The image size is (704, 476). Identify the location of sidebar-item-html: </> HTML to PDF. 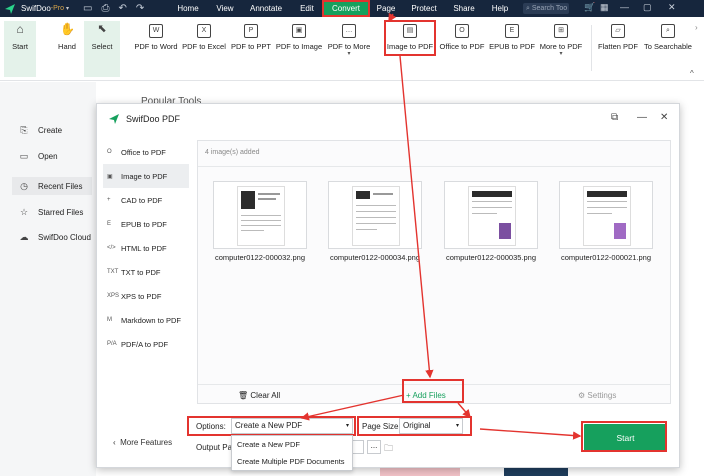
(146, 248).